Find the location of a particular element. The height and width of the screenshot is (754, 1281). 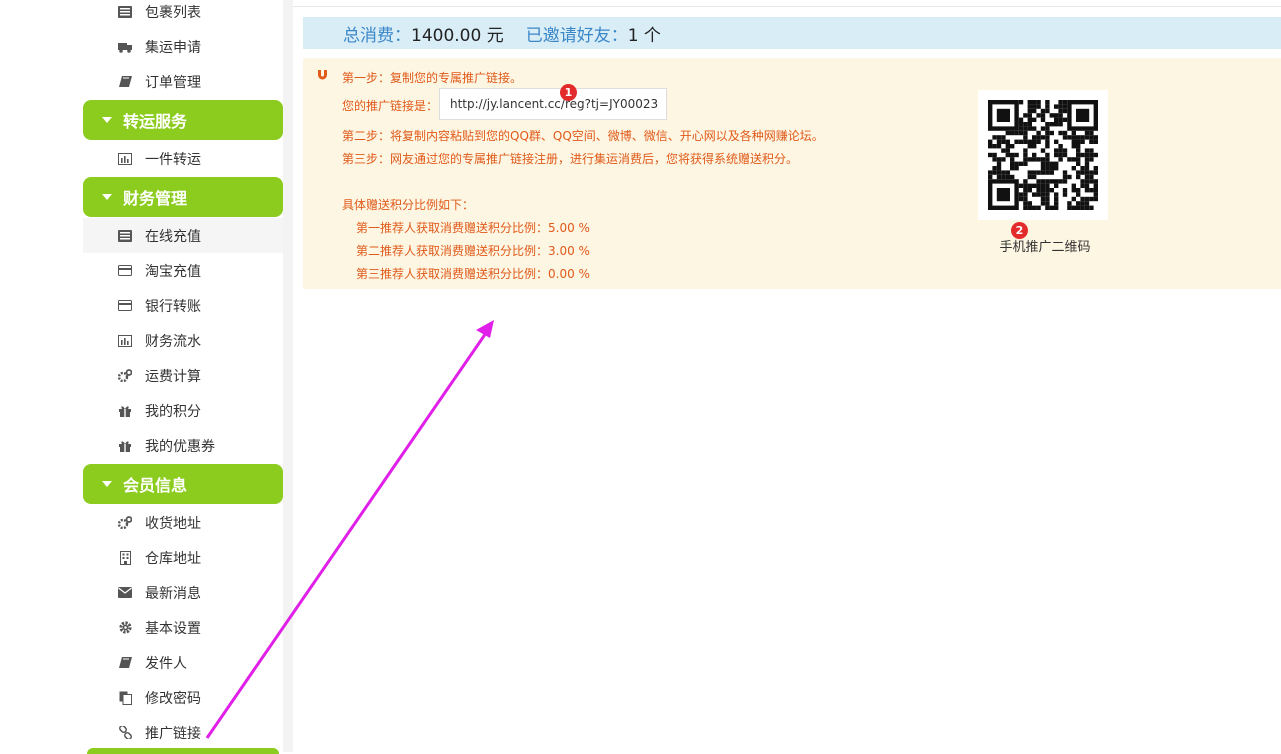

sidebar-item-label: 在线充值 is located at coordinates (173, 236).